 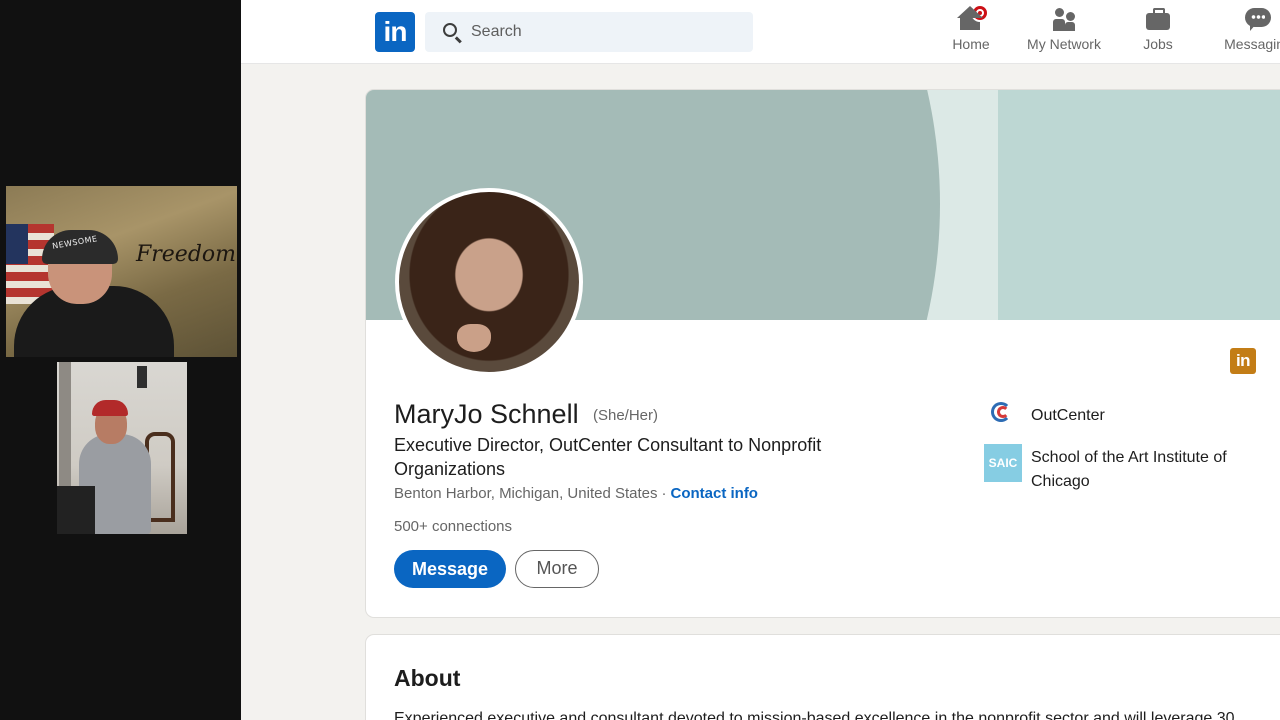 I want to click on school-name: School of the Art Institute of Chicago, so click(x=1129, y=469).